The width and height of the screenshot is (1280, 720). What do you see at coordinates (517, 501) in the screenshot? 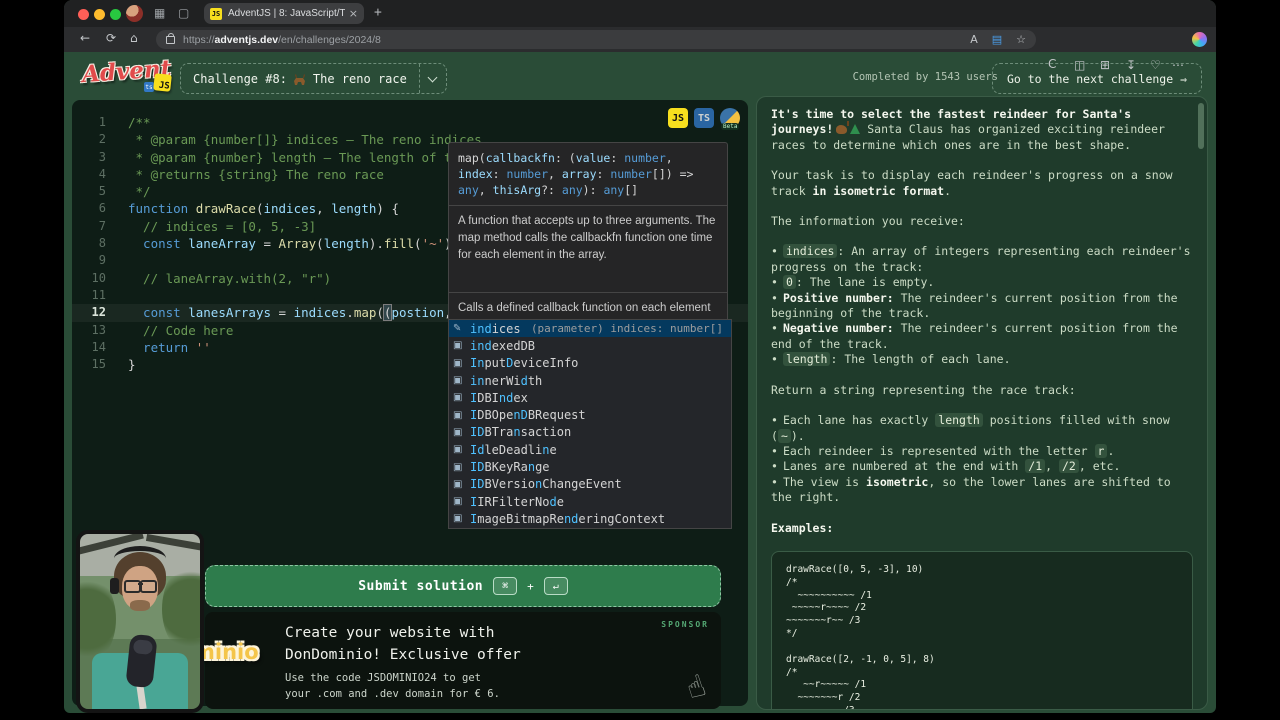
I see `suggest-label: IIRFilterNode` at bounding box center [517, 501].